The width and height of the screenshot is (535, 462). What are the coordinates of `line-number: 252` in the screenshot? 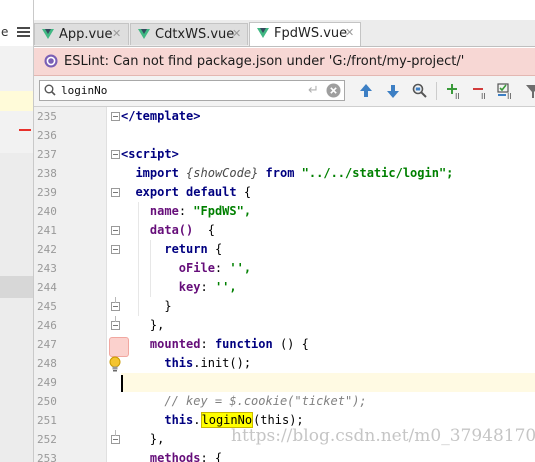 It's located at (47, 439).